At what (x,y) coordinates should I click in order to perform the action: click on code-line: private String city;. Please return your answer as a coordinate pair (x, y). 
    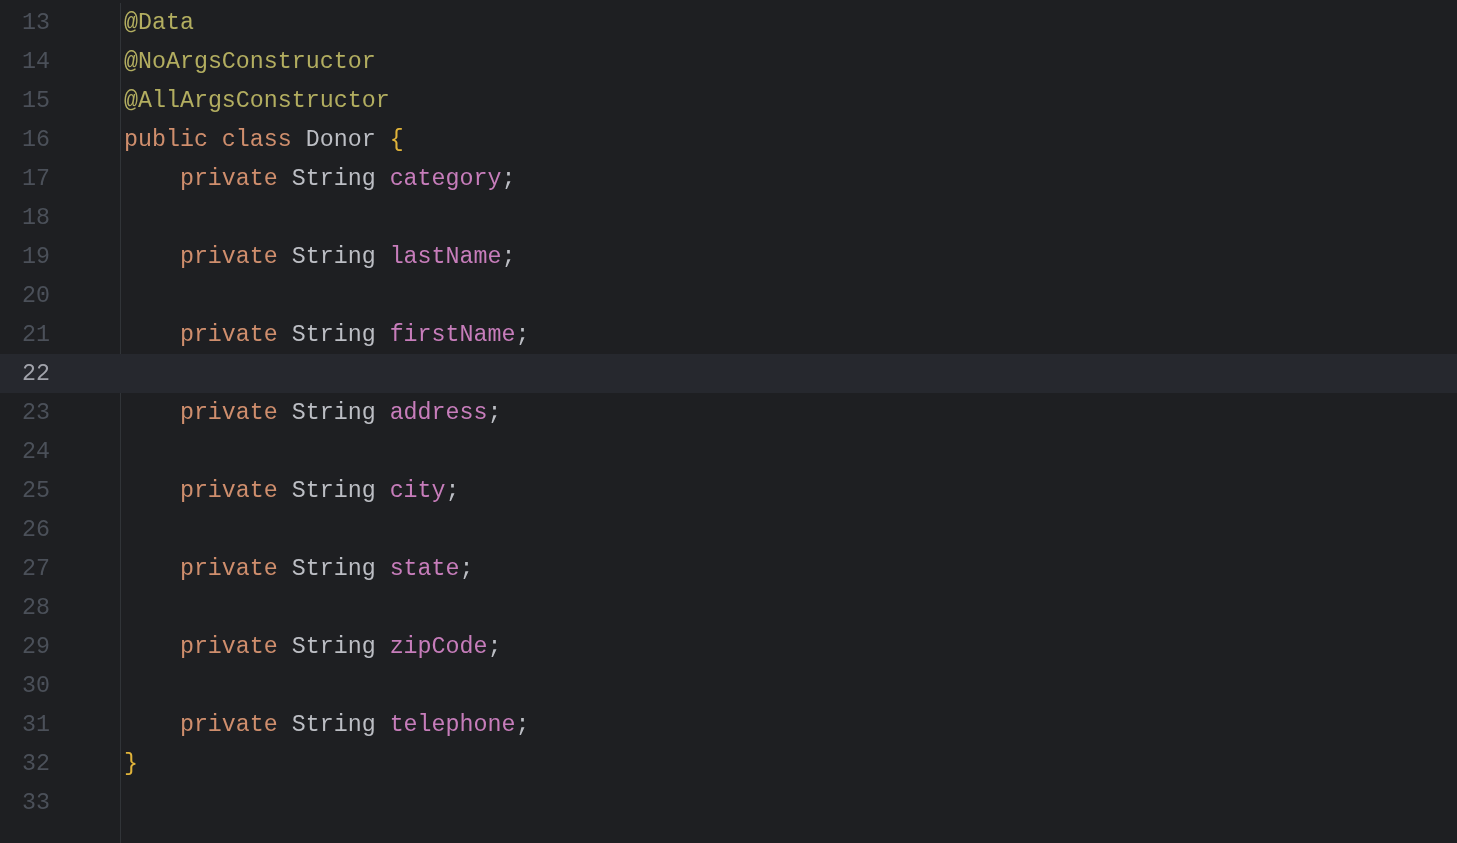
    Looking at the image, I should click on (319, 490).